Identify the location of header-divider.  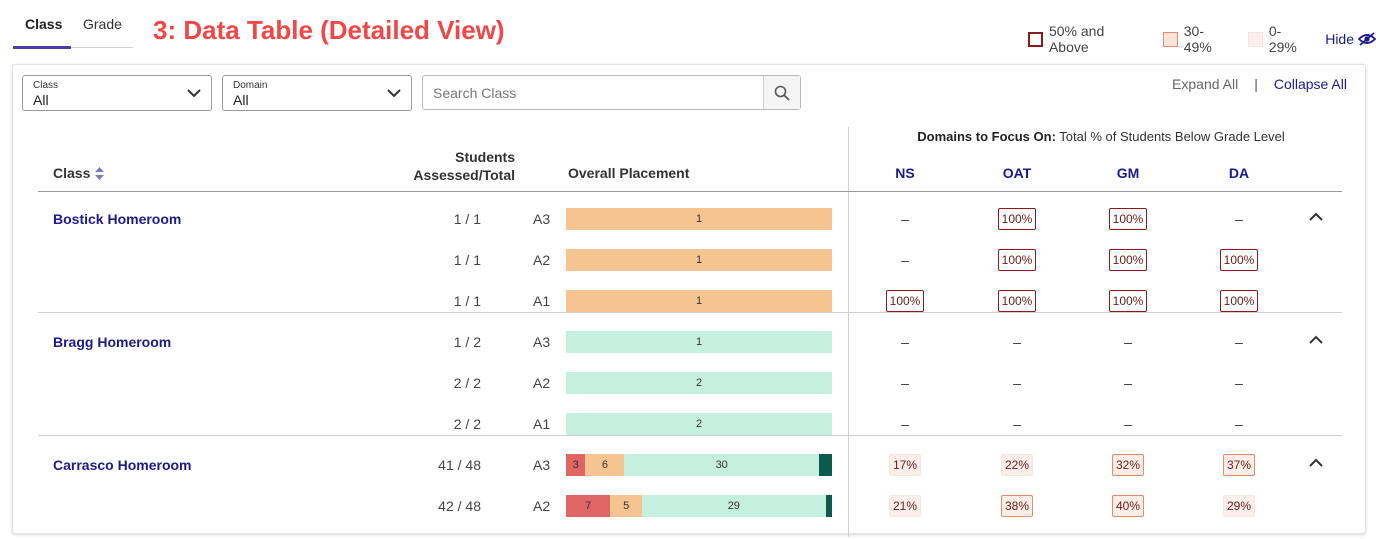
(690, 191).